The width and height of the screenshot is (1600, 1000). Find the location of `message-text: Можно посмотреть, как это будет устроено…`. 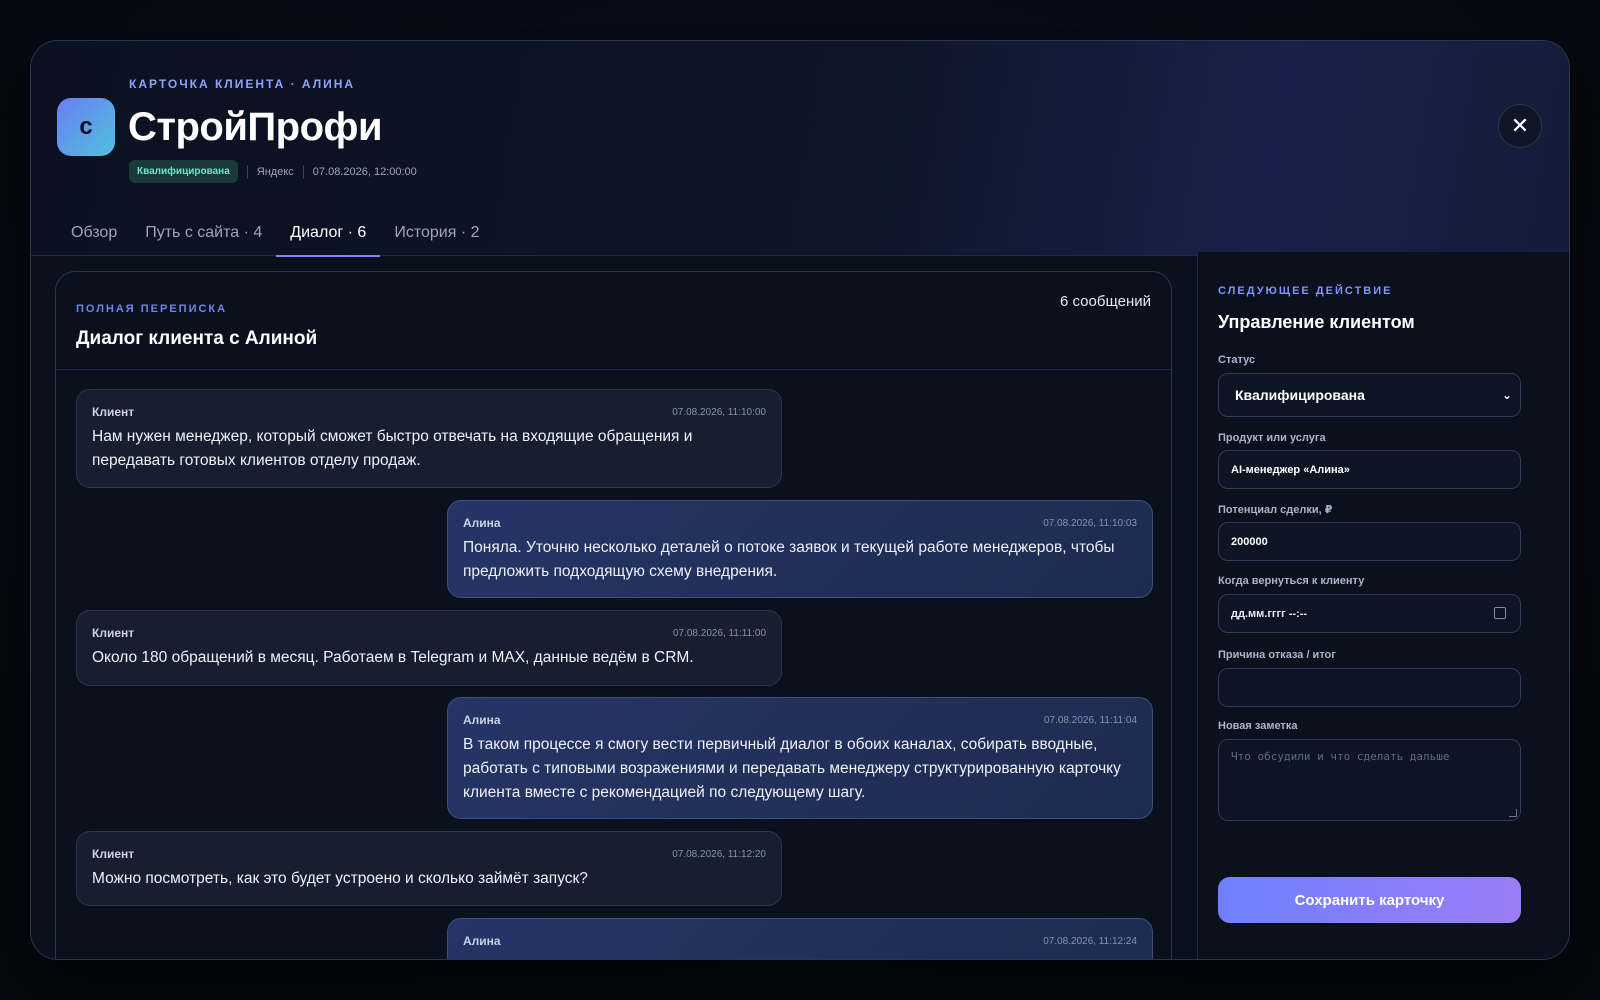

message-text: Можно посмотреть, как это будет устроено… is located at coordinates (340, 878).